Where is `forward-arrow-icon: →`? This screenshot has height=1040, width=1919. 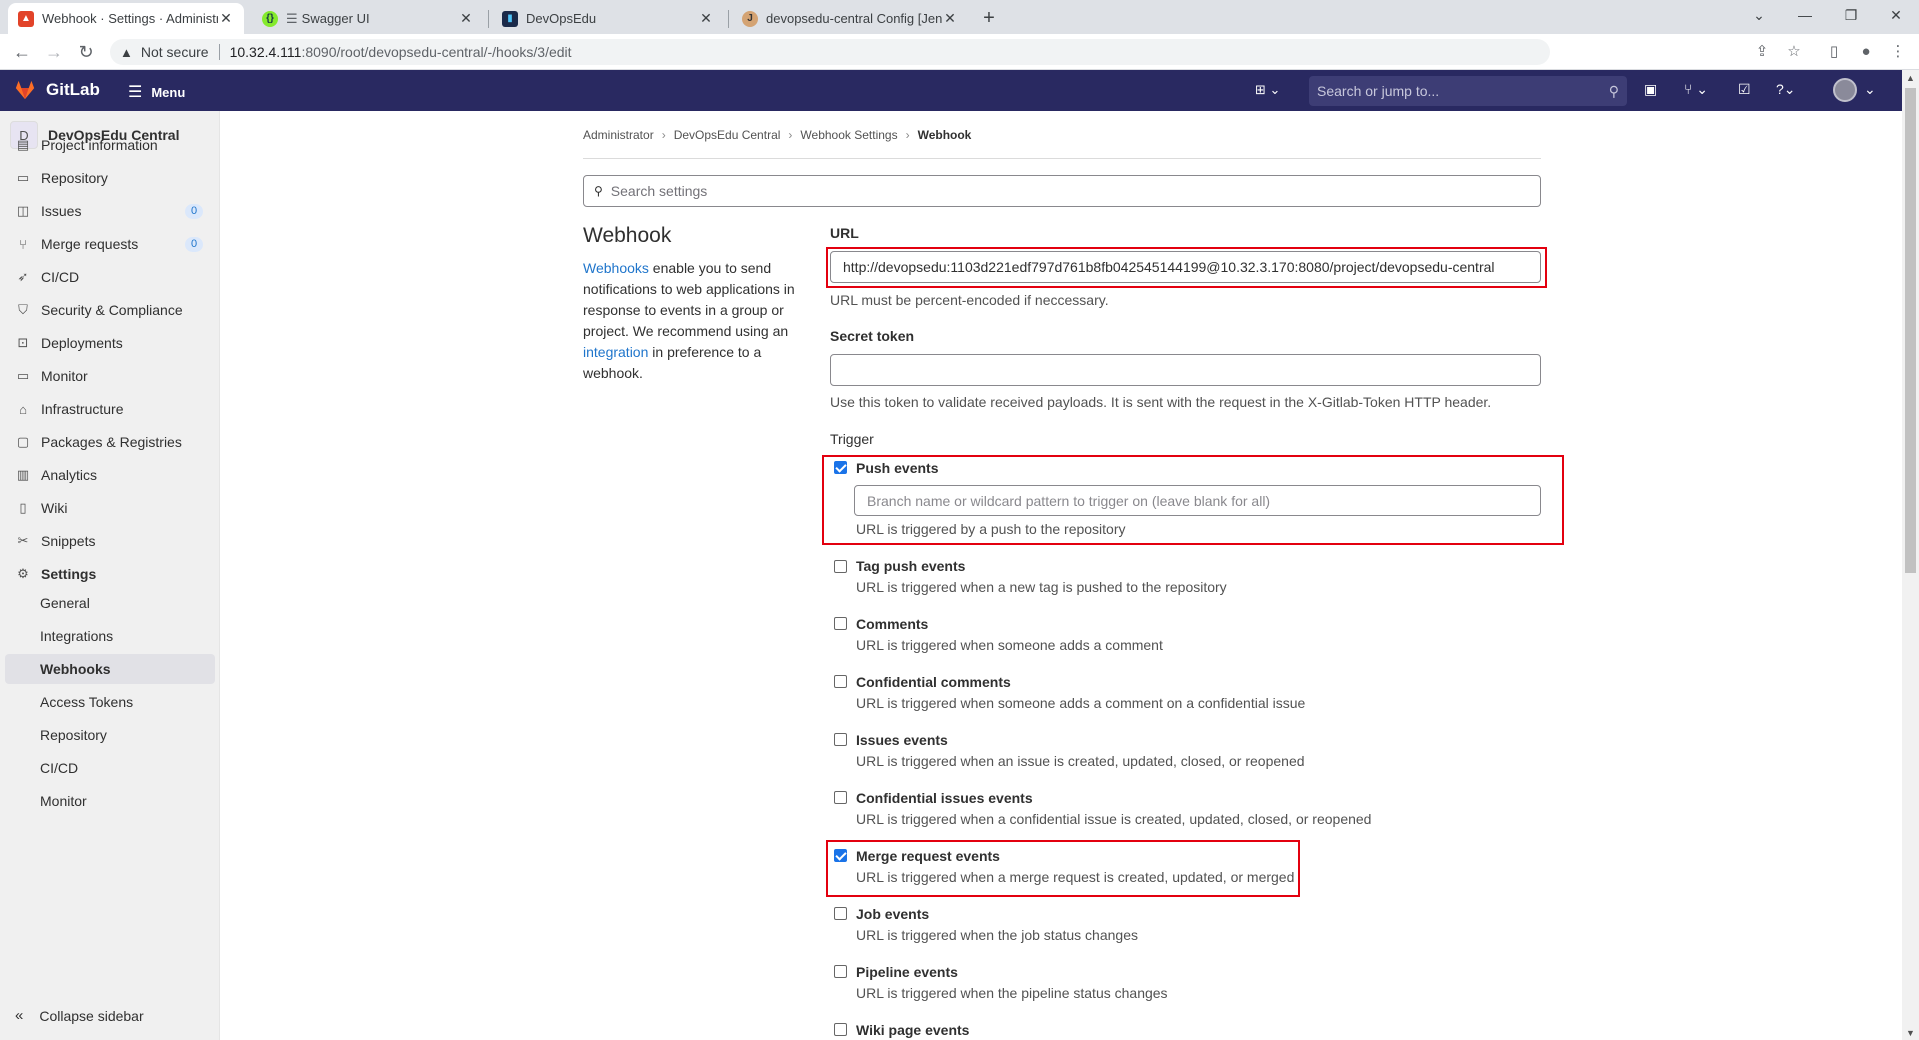
forward-arrow-icon: → is located at coordinates (54, 52).